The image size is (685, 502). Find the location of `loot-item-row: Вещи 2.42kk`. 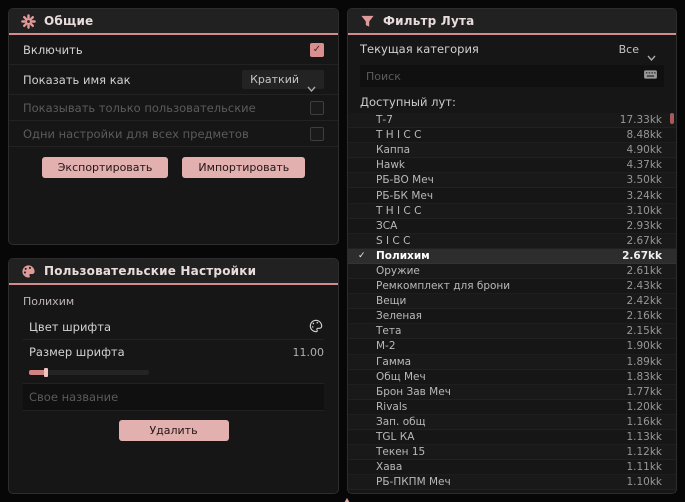

loot-item-row: Вещи 2.42kk is located at coordinates (512, 301).